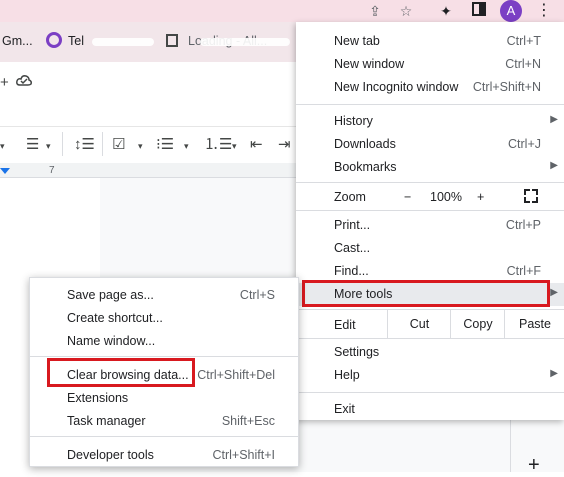  What do you see at coordinates (430, 409) in the screenshot?
I see `menu-item-exit: Exit` at bounding box center [430, 409].